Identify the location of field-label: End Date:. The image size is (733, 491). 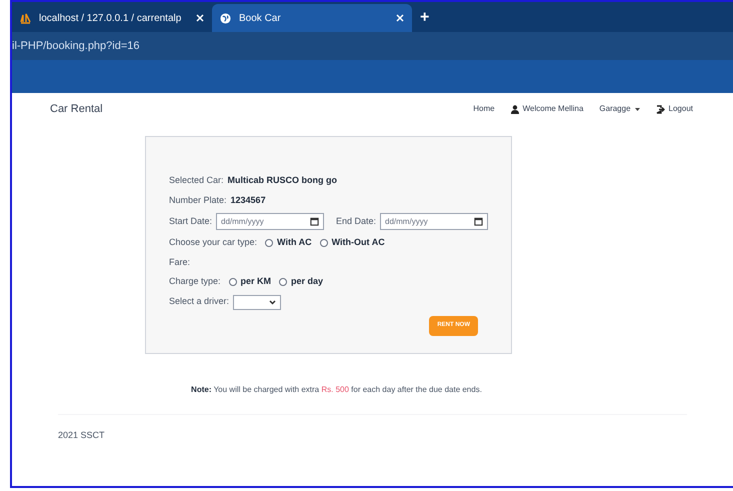
(356, 221).